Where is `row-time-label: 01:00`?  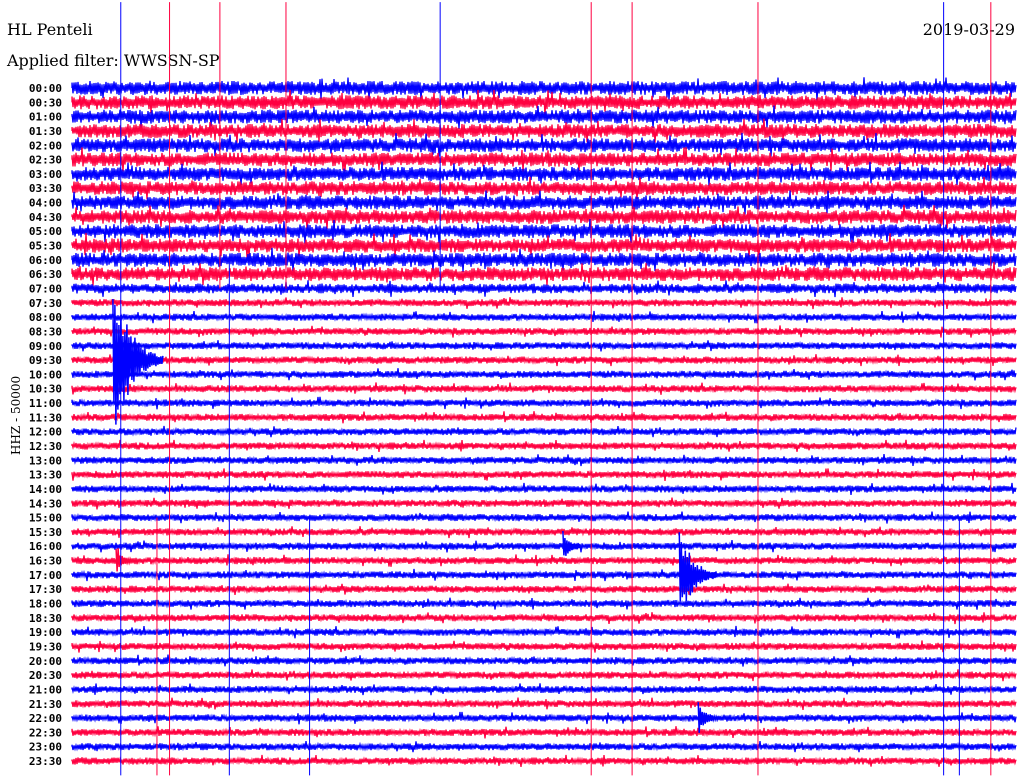 row-time-label: 01:00 is located at coordinates (45, 117).